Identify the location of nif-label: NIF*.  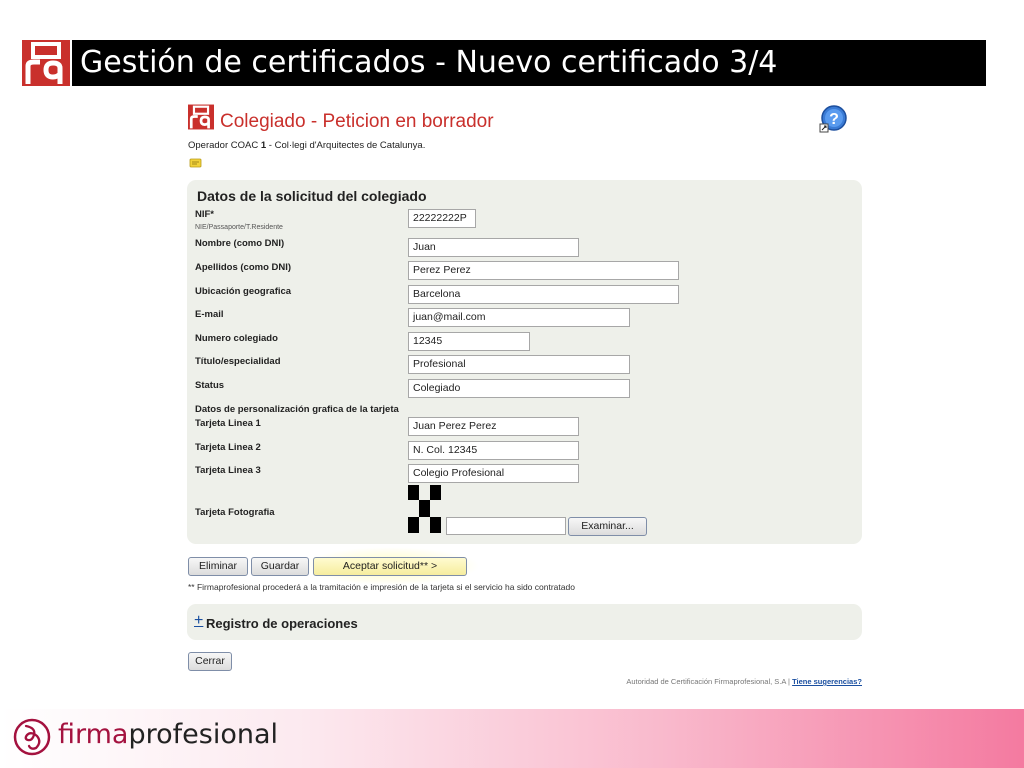
(204, 214).